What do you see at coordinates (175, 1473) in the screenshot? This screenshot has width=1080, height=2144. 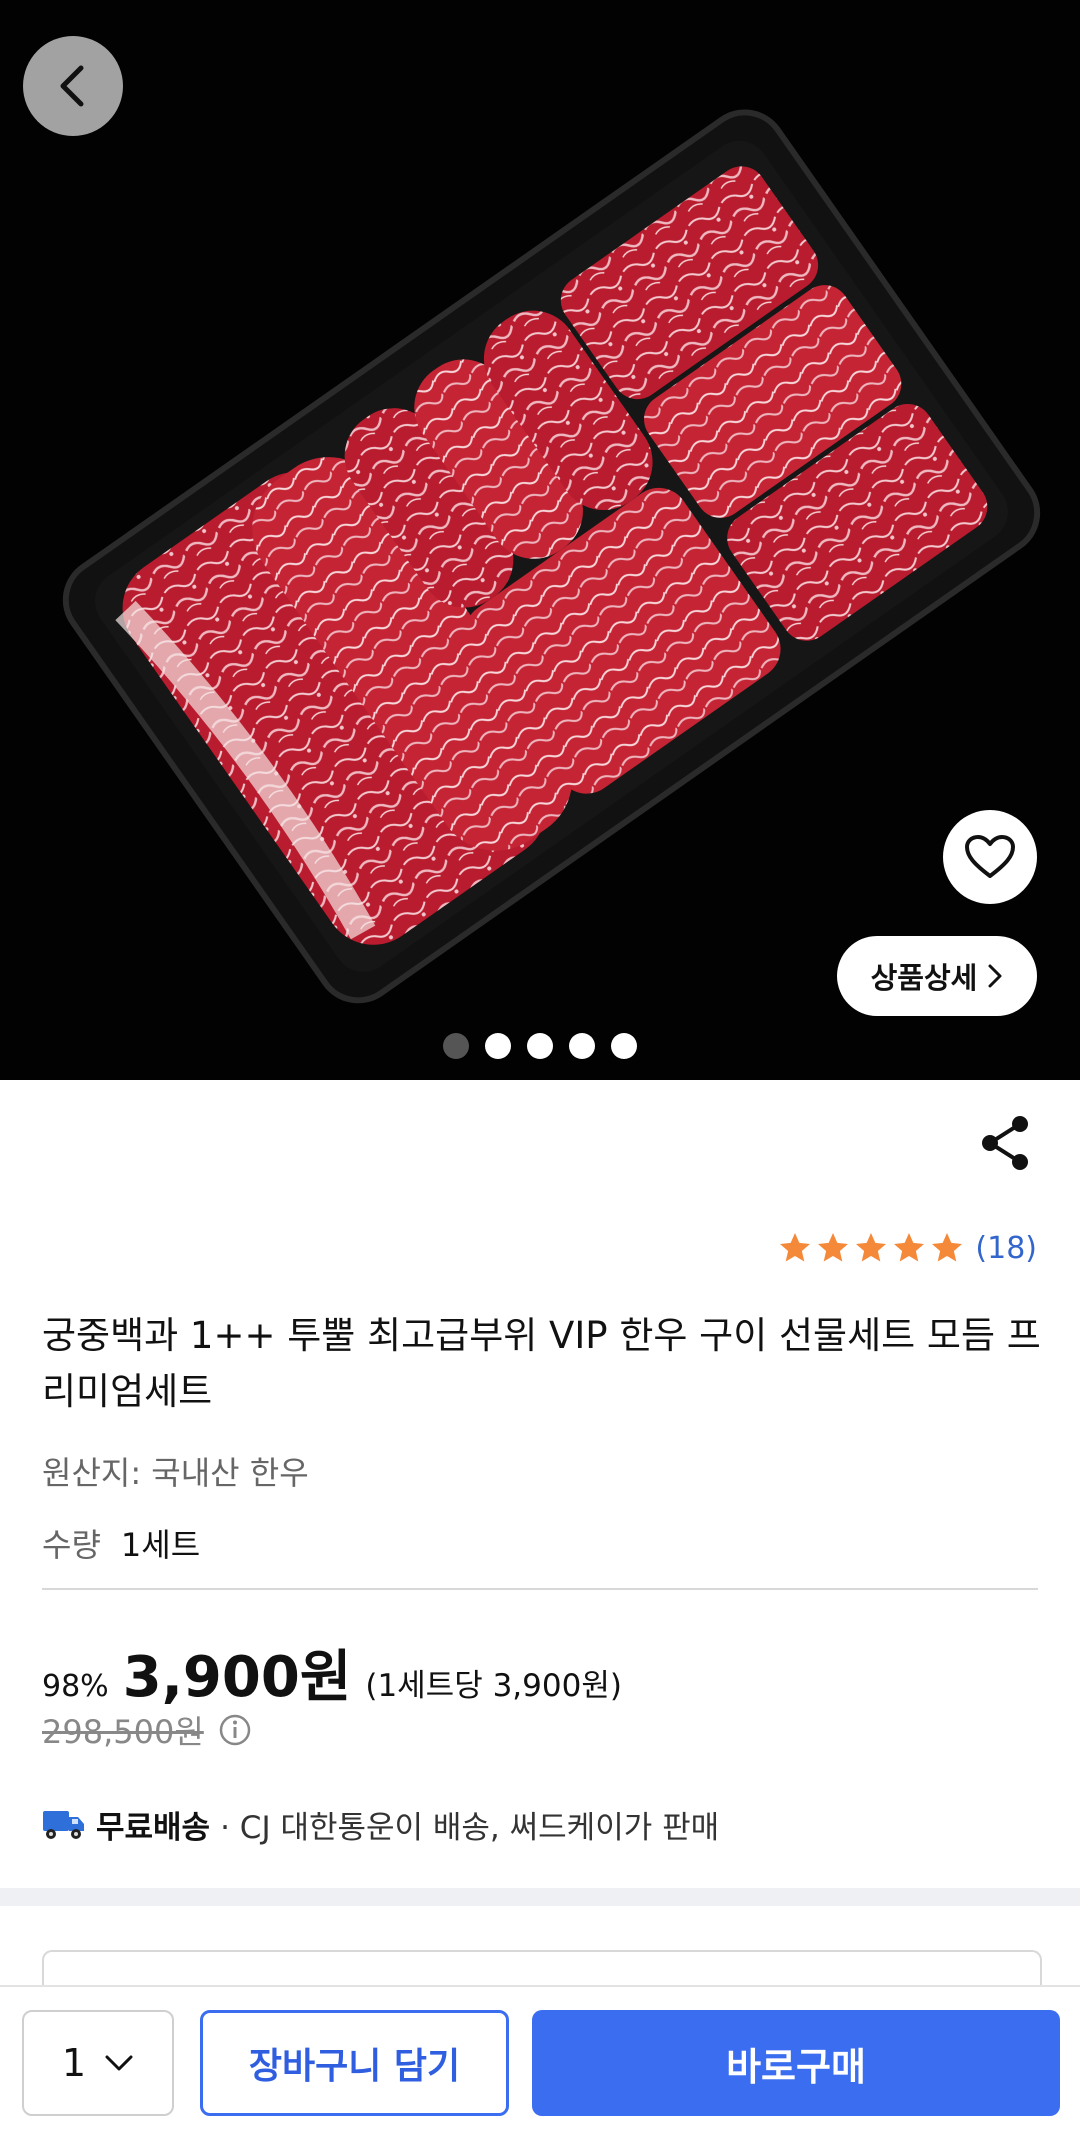 I see `origin-text: 원산지: 국내산 한우` at bounding box center [175, 1473].